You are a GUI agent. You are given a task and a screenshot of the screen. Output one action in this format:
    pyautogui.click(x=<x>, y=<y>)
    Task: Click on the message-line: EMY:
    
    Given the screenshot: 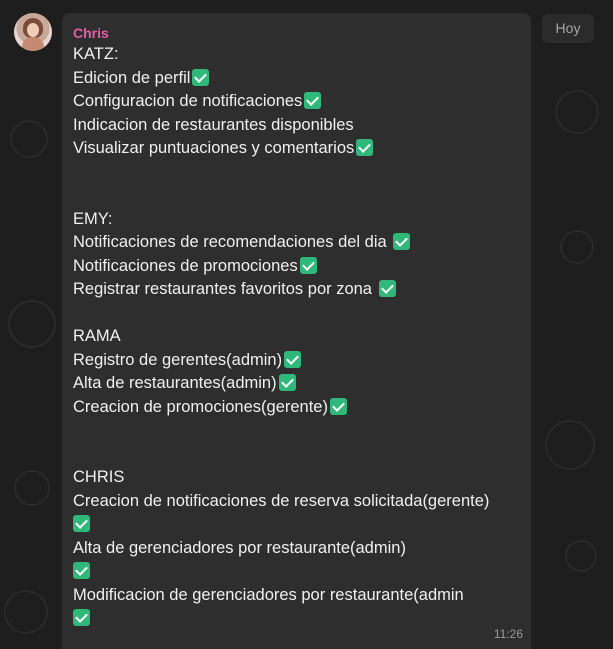 What is the action you would take?
    pyautogui.click(x=296, y=220)
    